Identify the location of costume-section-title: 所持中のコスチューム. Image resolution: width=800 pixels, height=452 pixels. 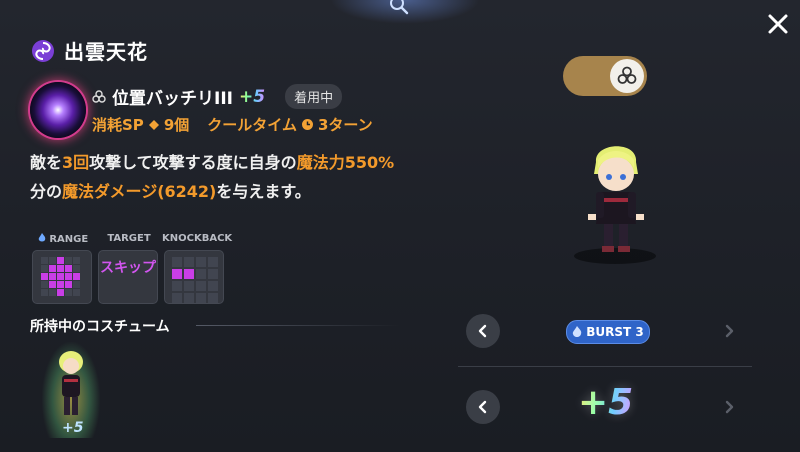
(100, 327).